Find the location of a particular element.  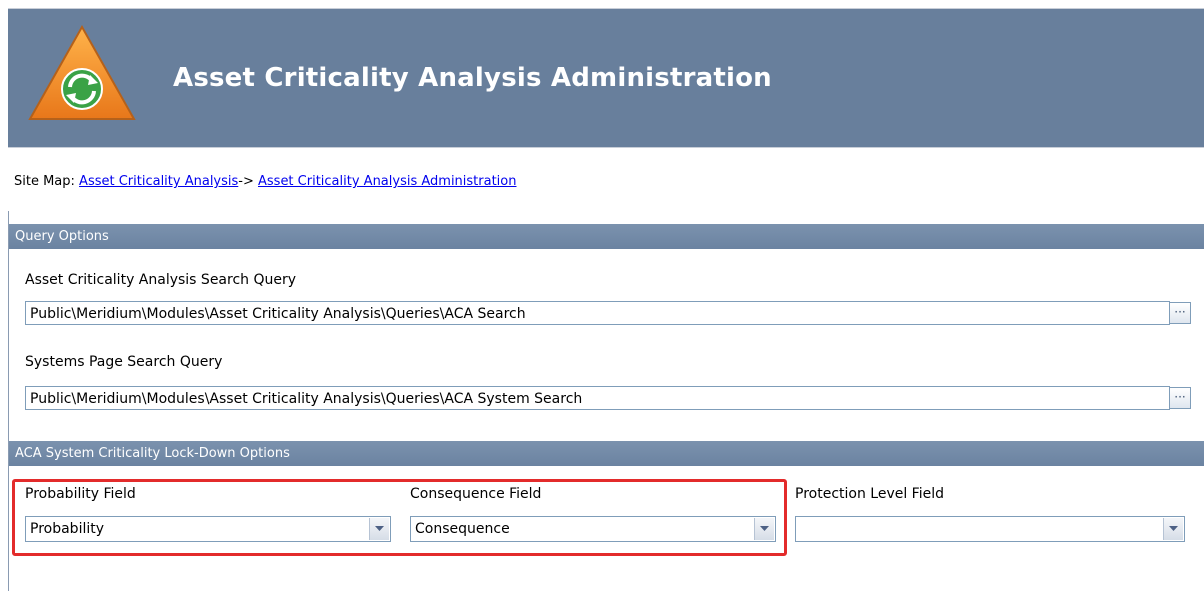

search-query-label: Asset Criticality Analysis Search Query is located at coordinates (161, 280).